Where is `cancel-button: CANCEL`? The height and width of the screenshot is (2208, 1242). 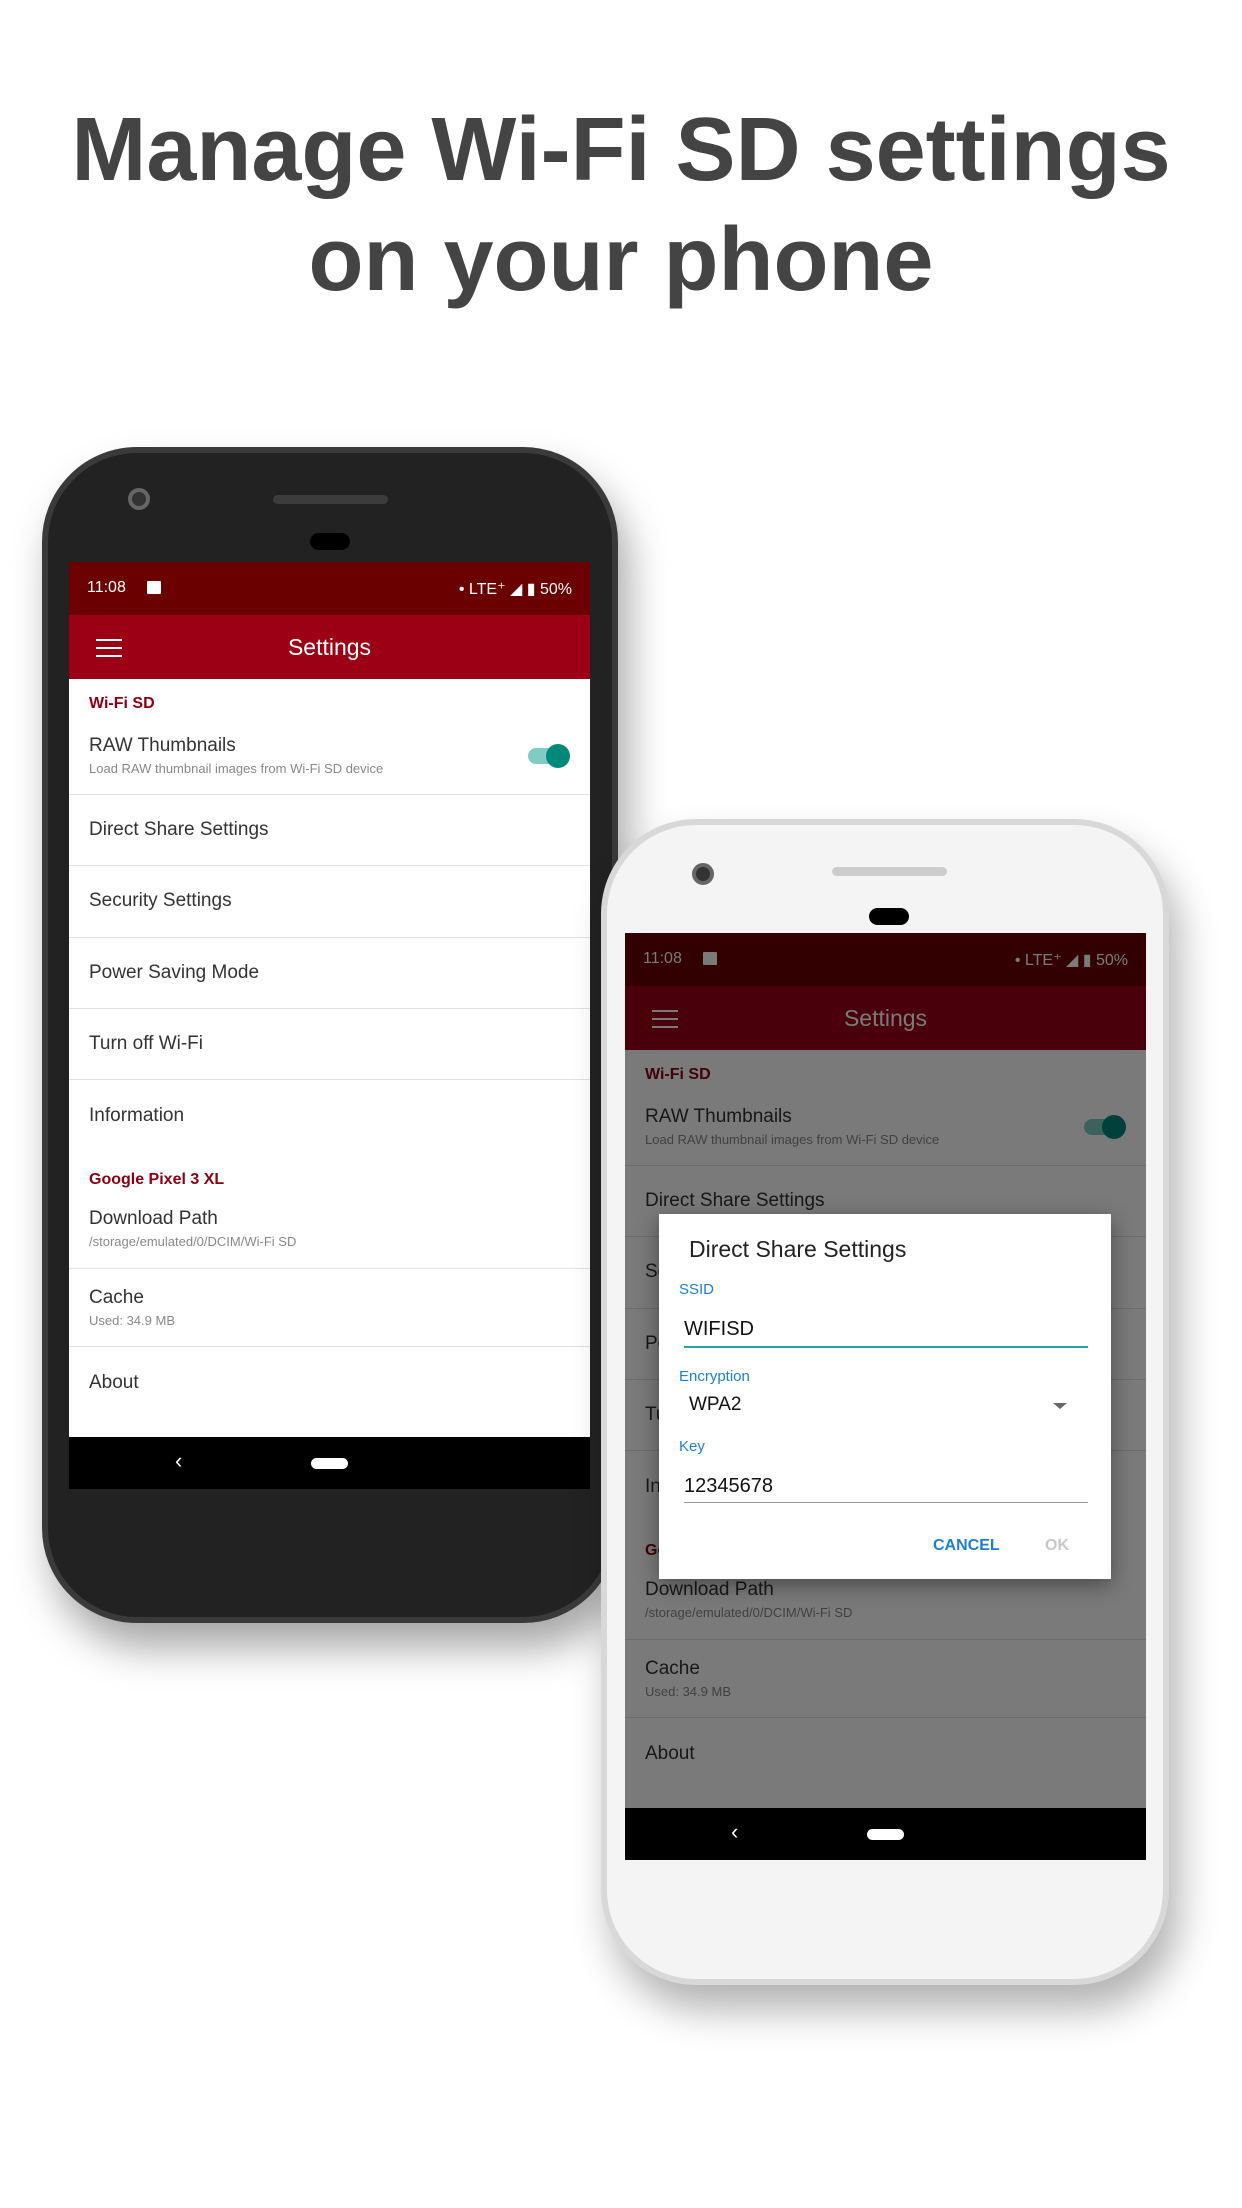 cancel-button: CANCEL is located at coordinates (966, 1546).